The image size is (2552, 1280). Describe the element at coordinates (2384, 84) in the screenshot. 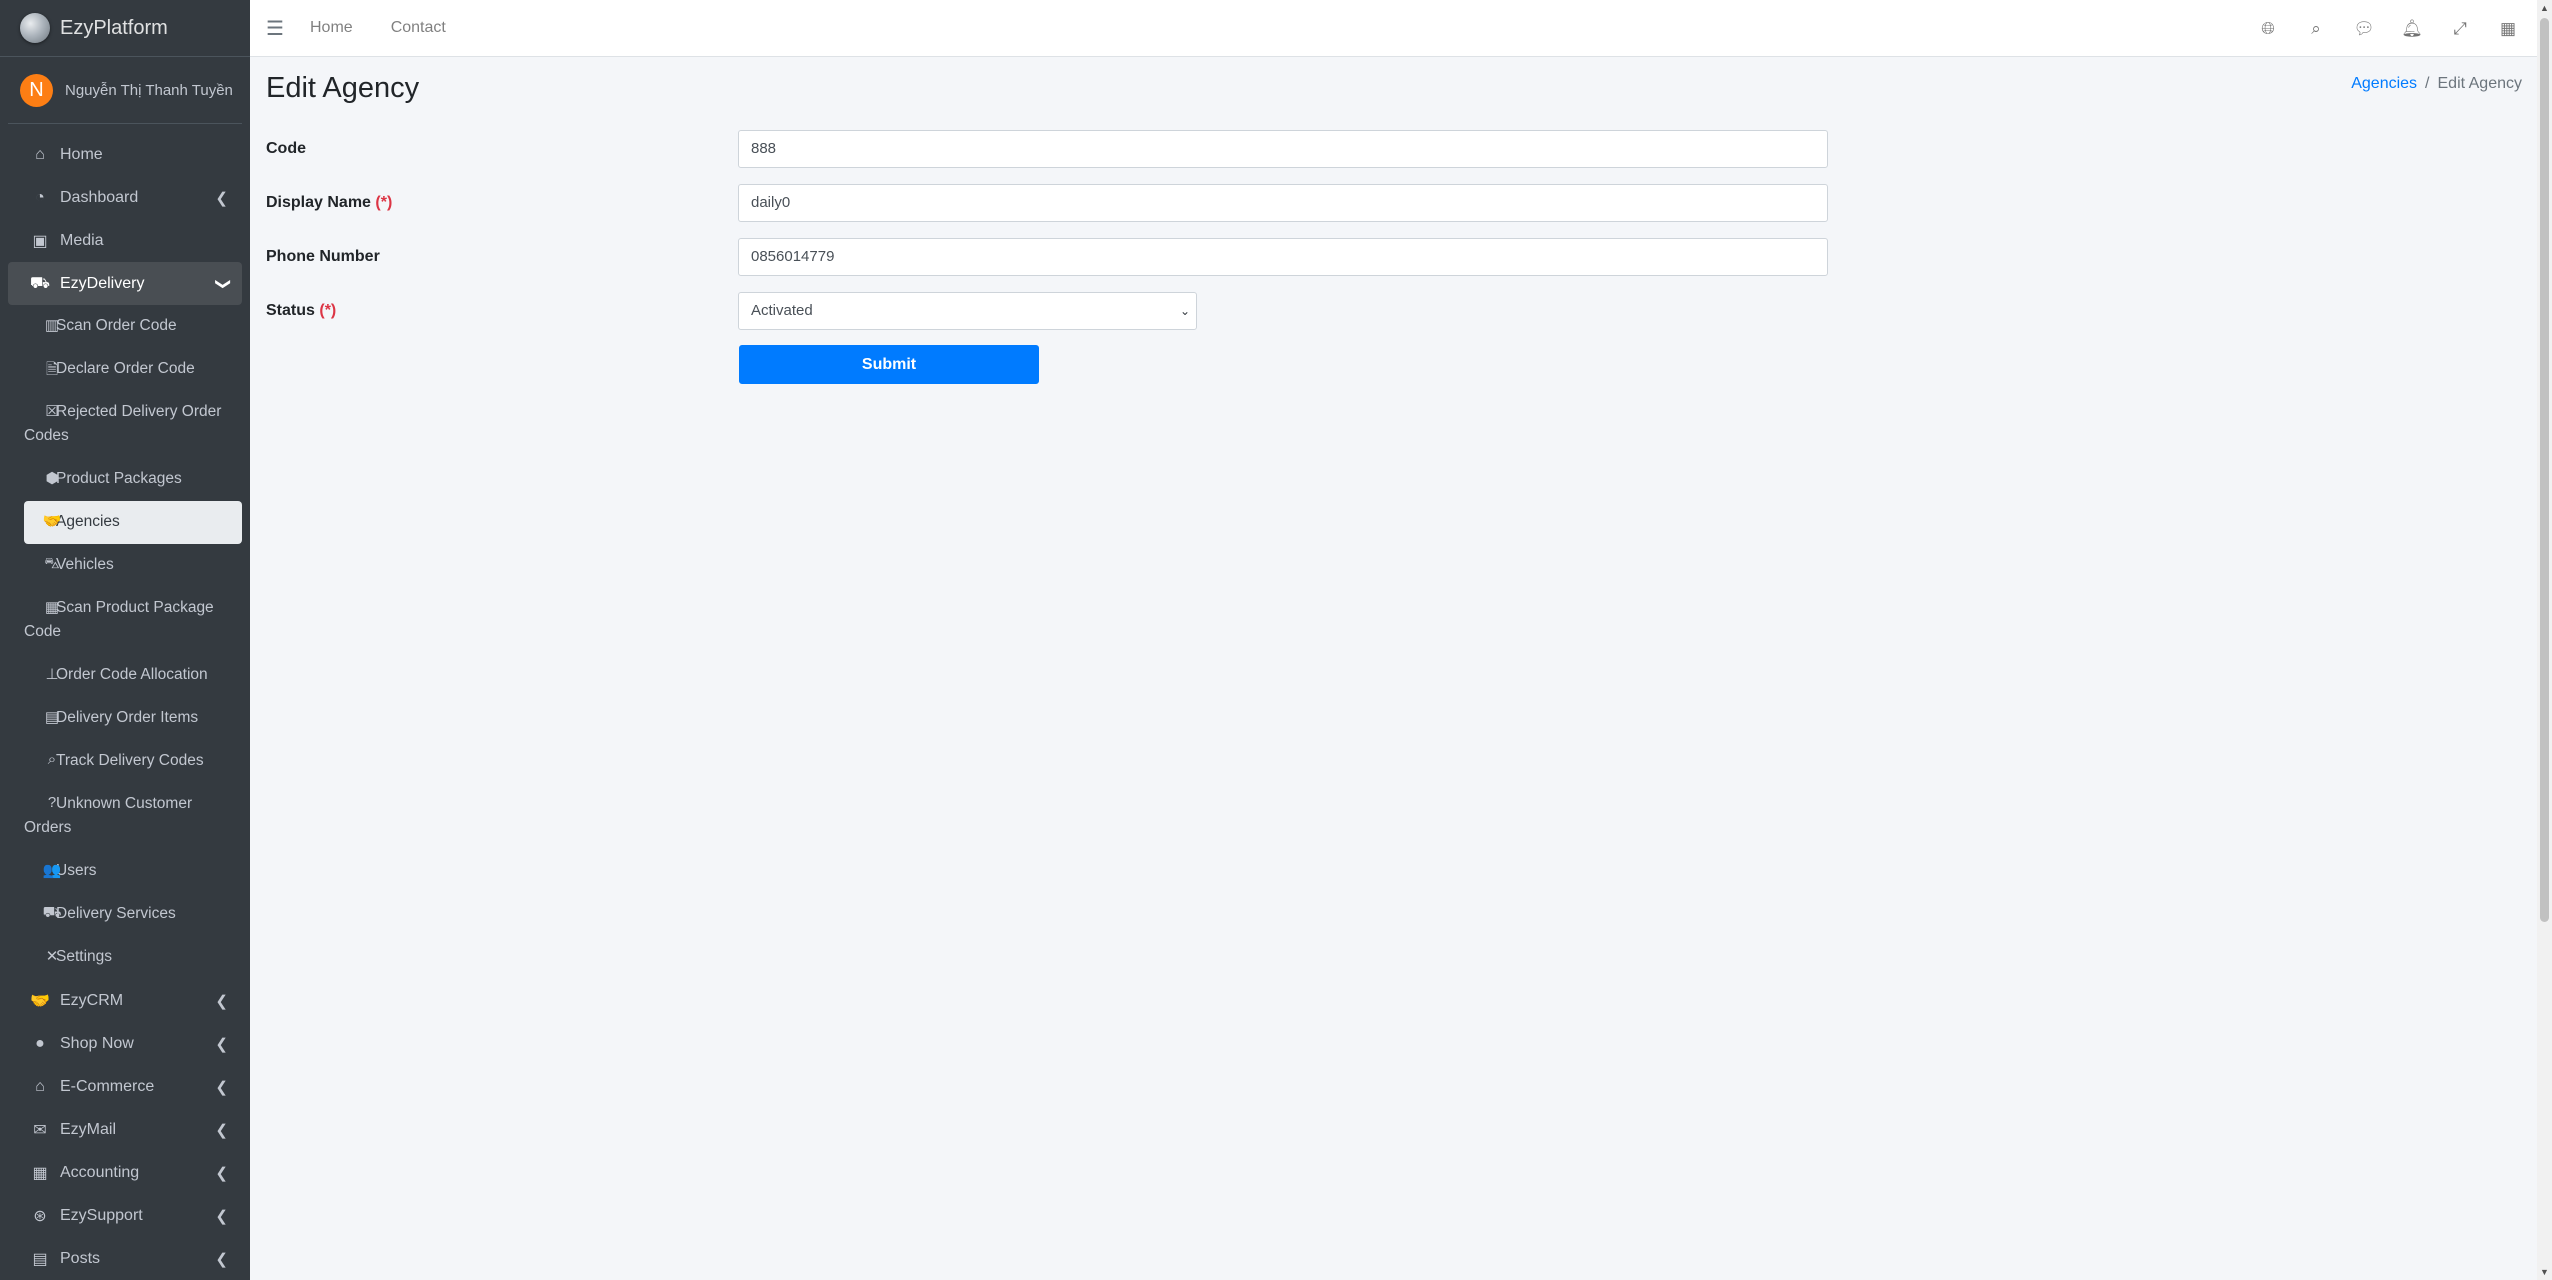

I see `breadcrumb-agencies-link: Agencies` at that location.